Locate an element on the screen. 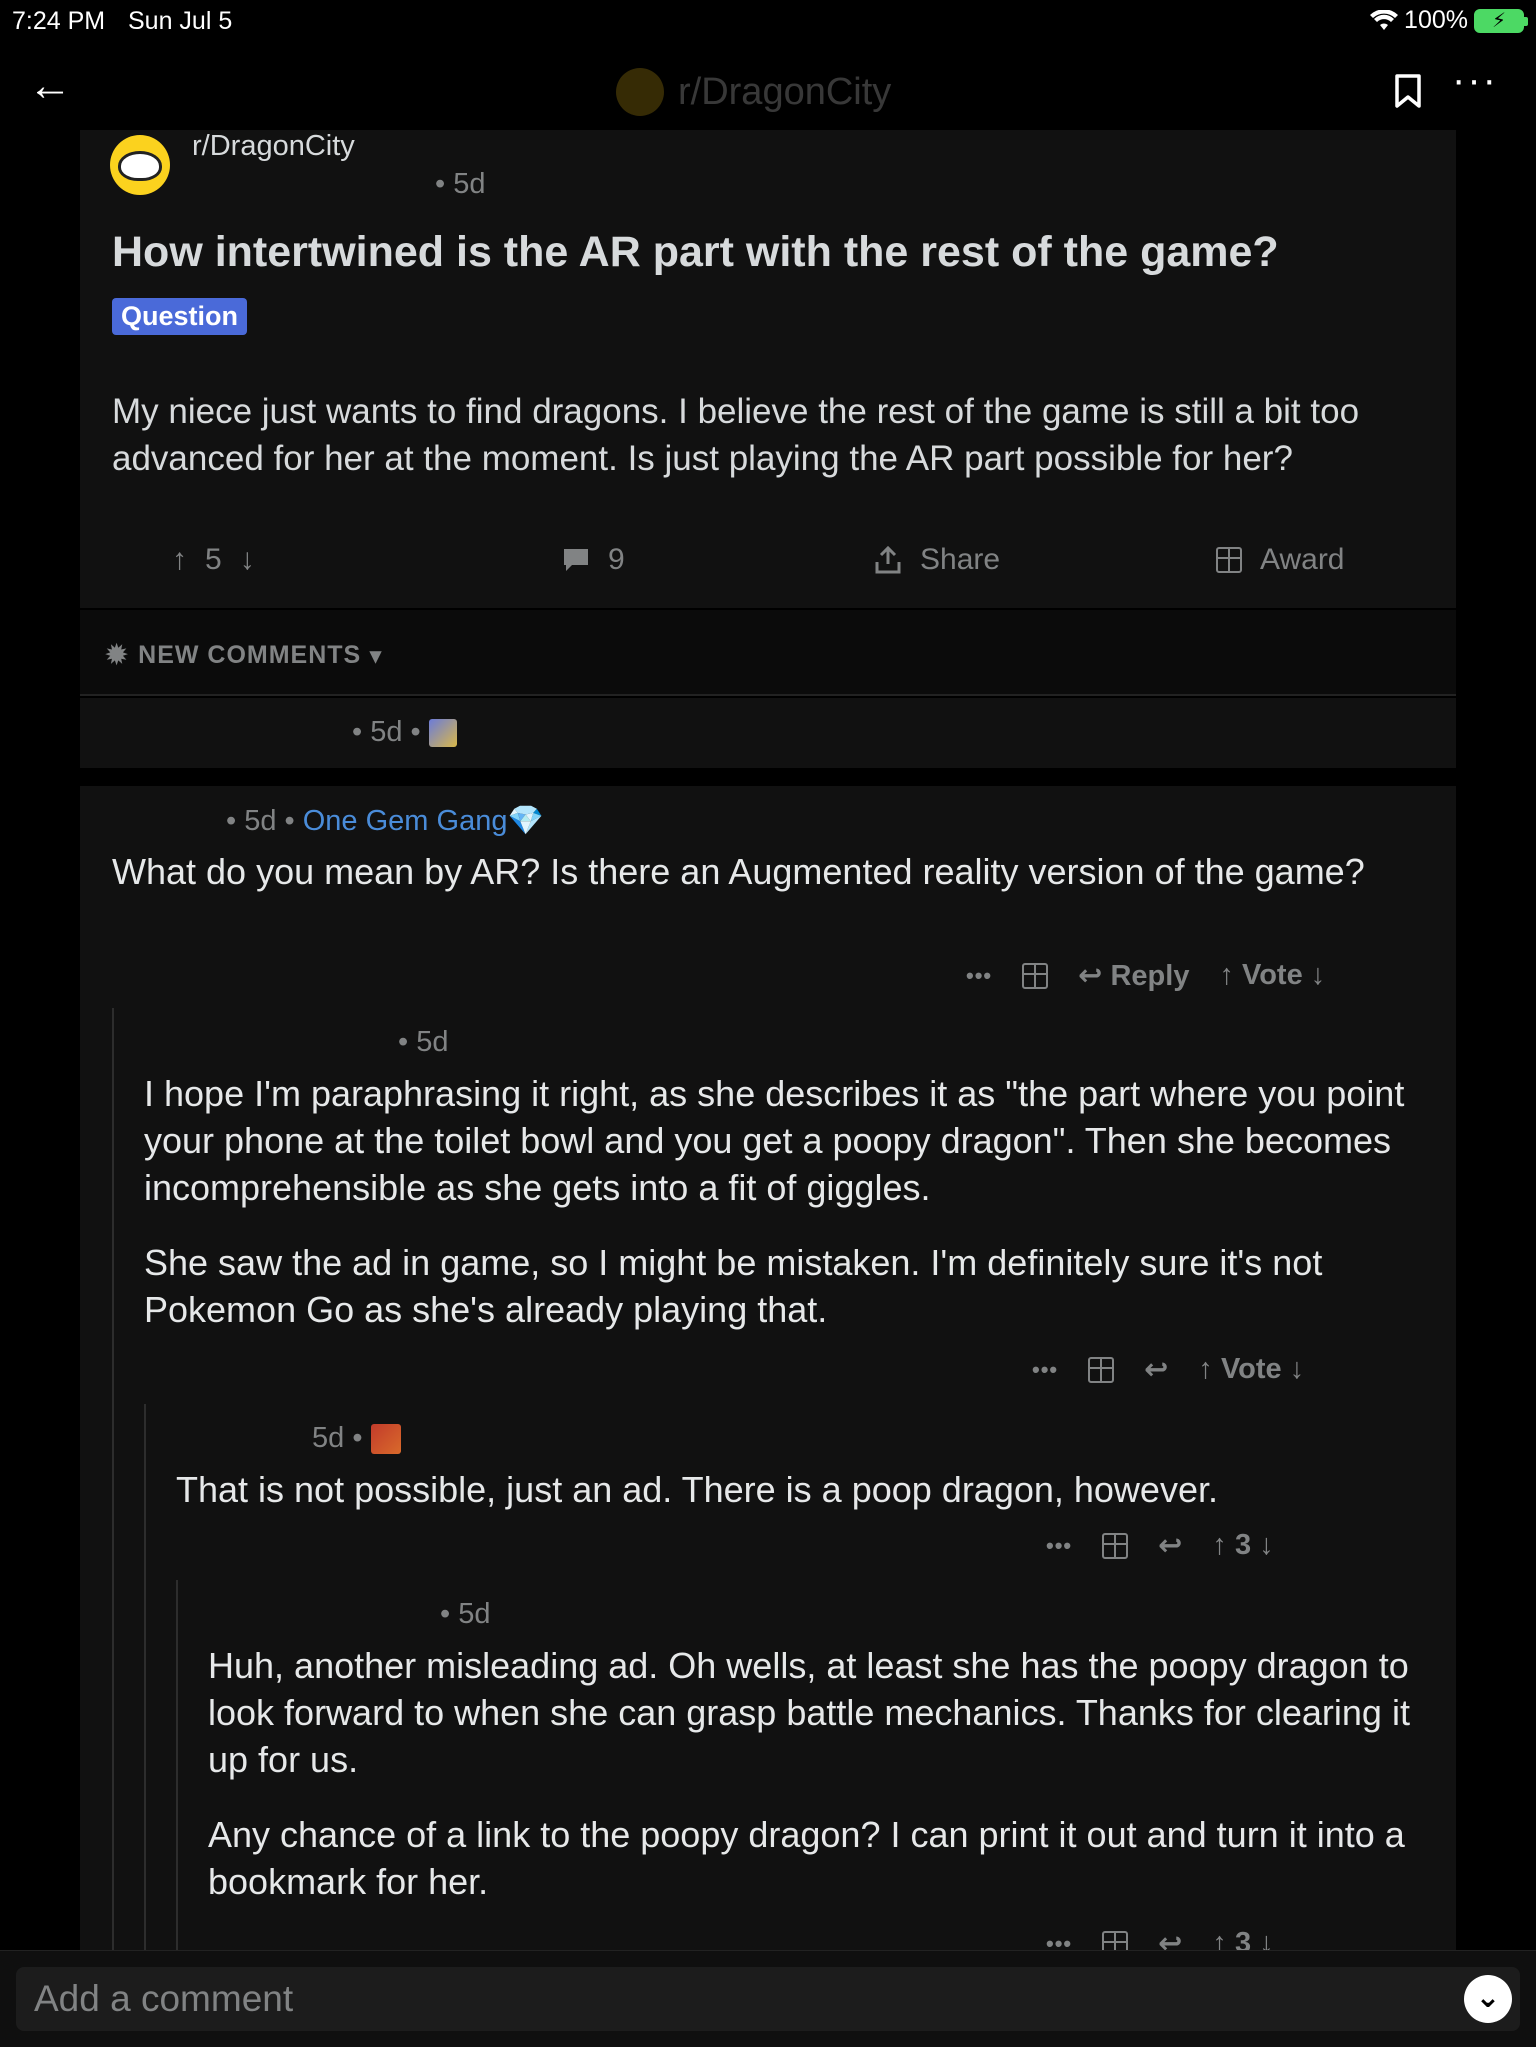 Image resolution: width=1536 pixels, height=2047 pixels. comment-score: 3 is located at coordinates (1243, 1545).